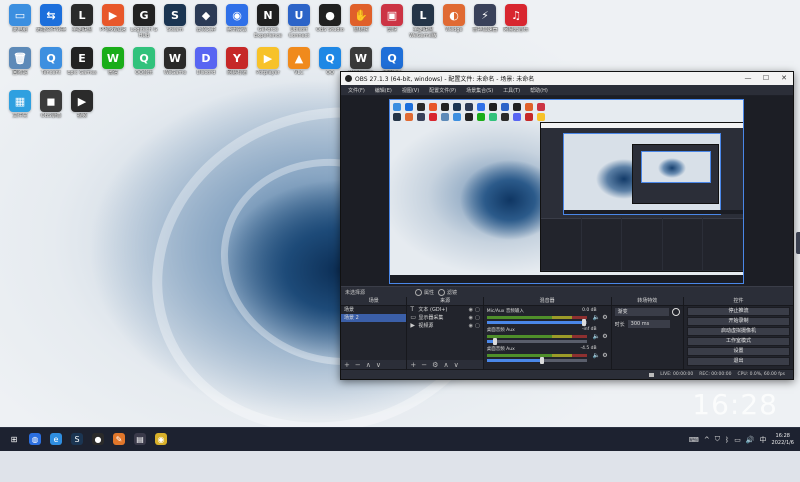 The width and height of the screenshot is (800, 482). Describe the element at coordinates (330, 15) in the screenshot. I see `app-icon: ●` at that location.